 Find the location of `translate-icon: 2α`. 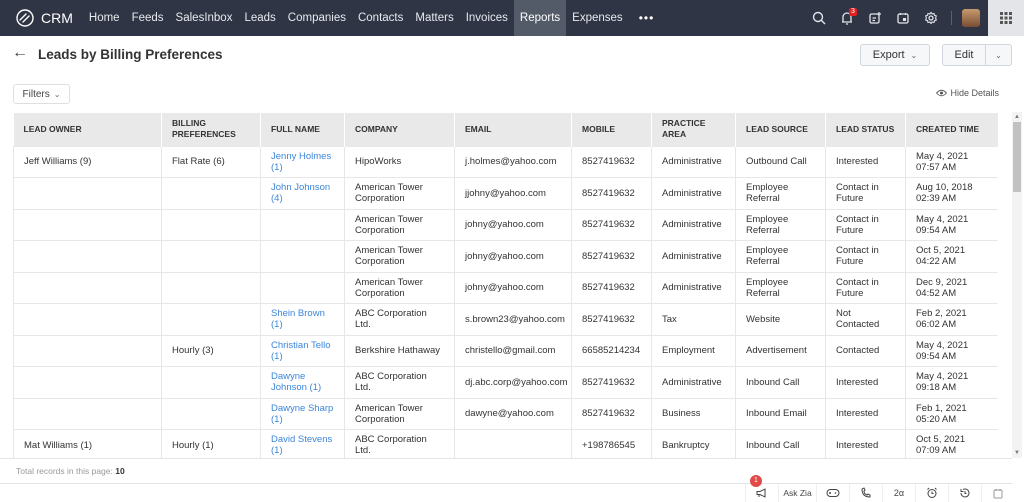

translate-icon: 2α is located at coordinates (898, 493).